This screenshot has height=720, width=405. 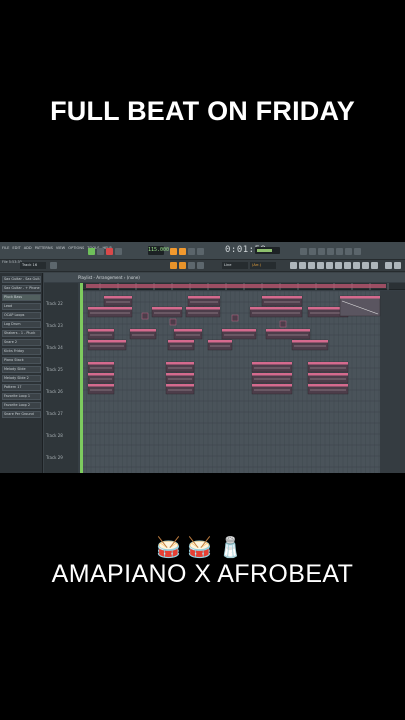 I want to click on close-icon, so click(x=397, y=265).